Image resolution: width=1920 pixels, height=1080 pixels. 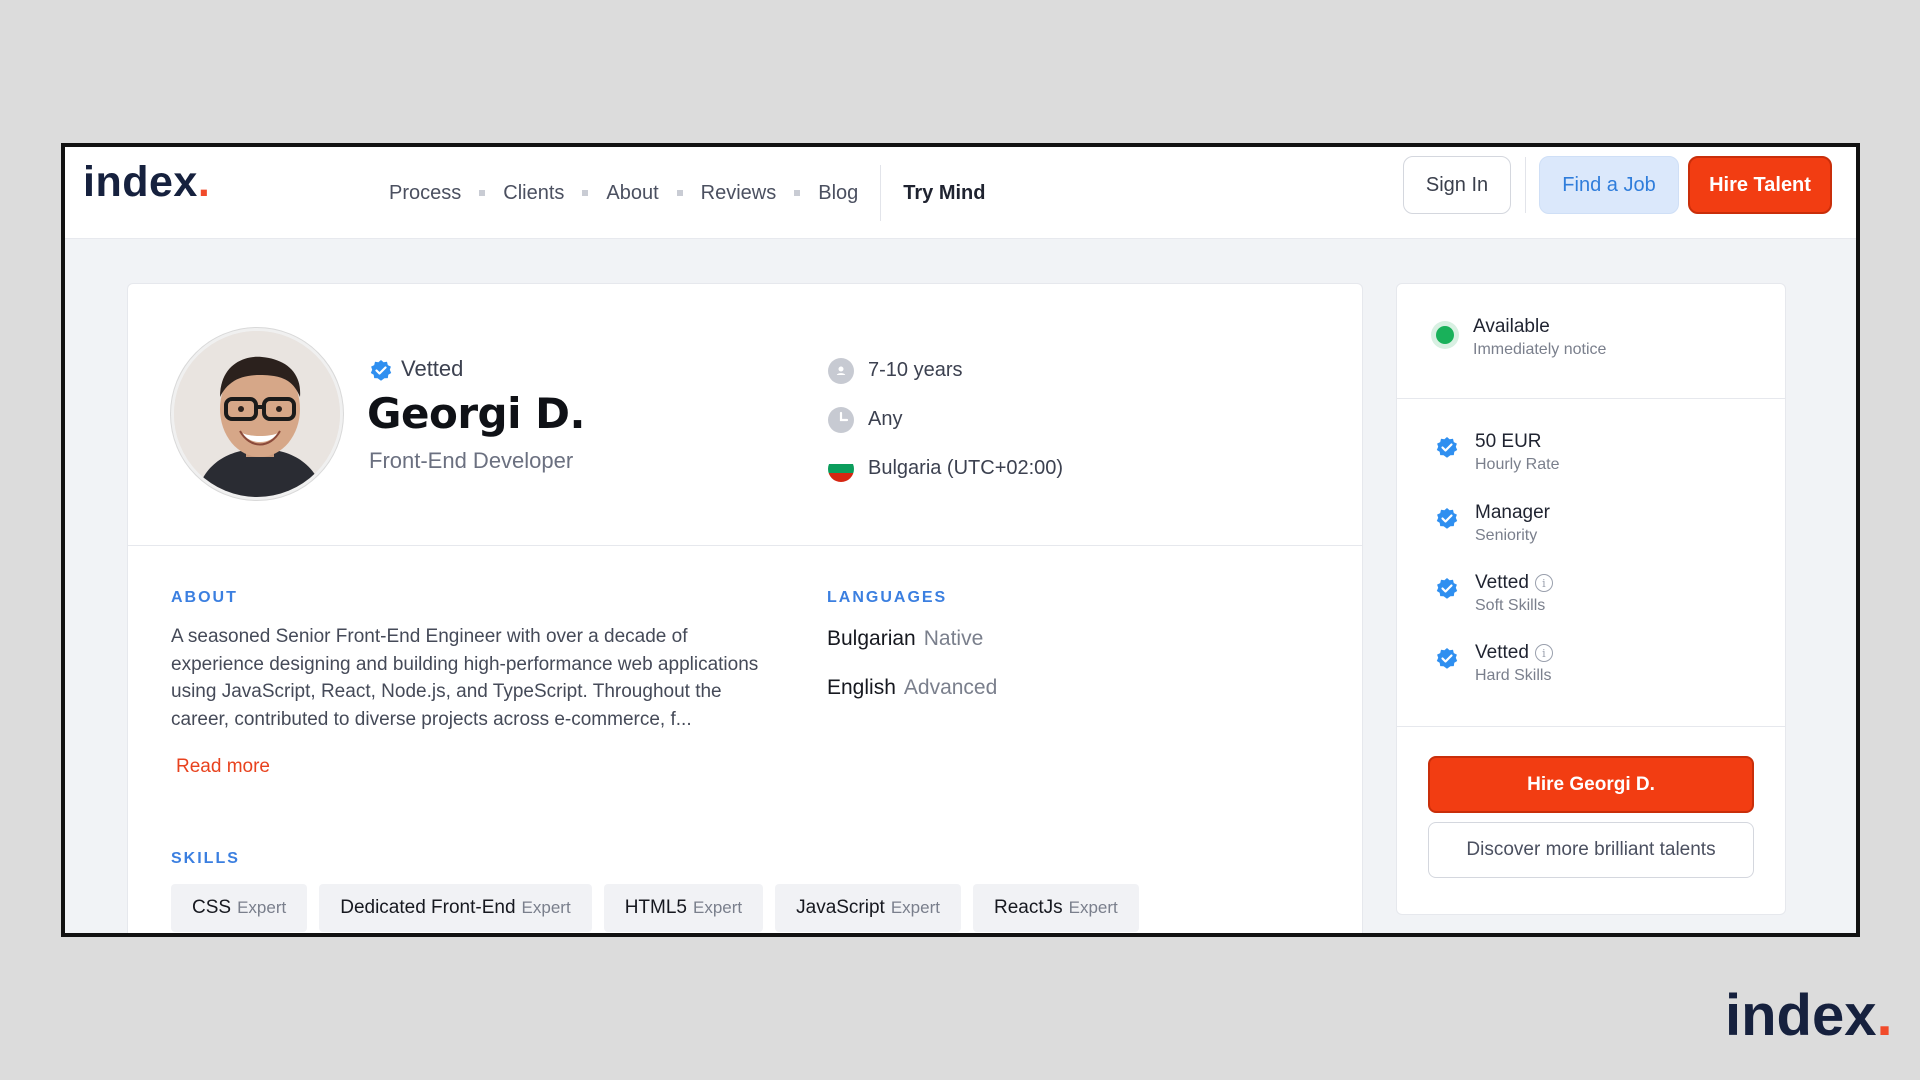 What do you see at coordinates (1510, 605) in the screenshot?
I see `soft-skills-label: Soft Skills` at bounding box center [1510, 605].